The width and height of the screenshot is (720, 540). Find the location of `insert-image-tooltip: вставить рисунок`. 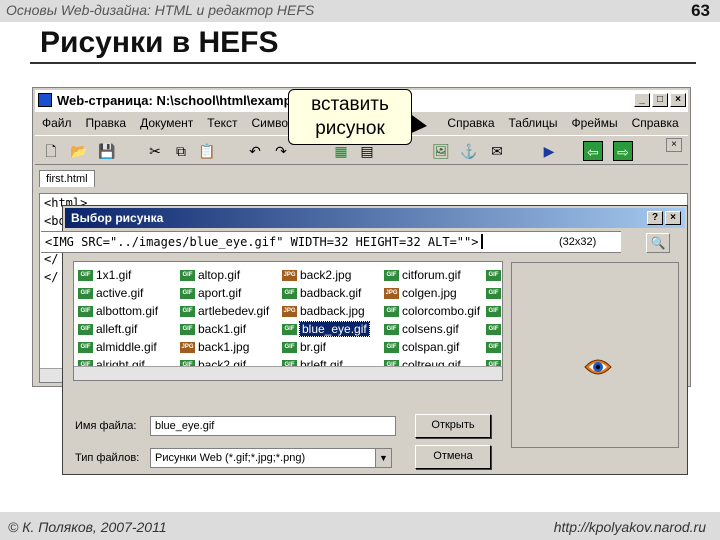

insert-image-tooltip: вставить рисунок is located at coordinates (350, 117).